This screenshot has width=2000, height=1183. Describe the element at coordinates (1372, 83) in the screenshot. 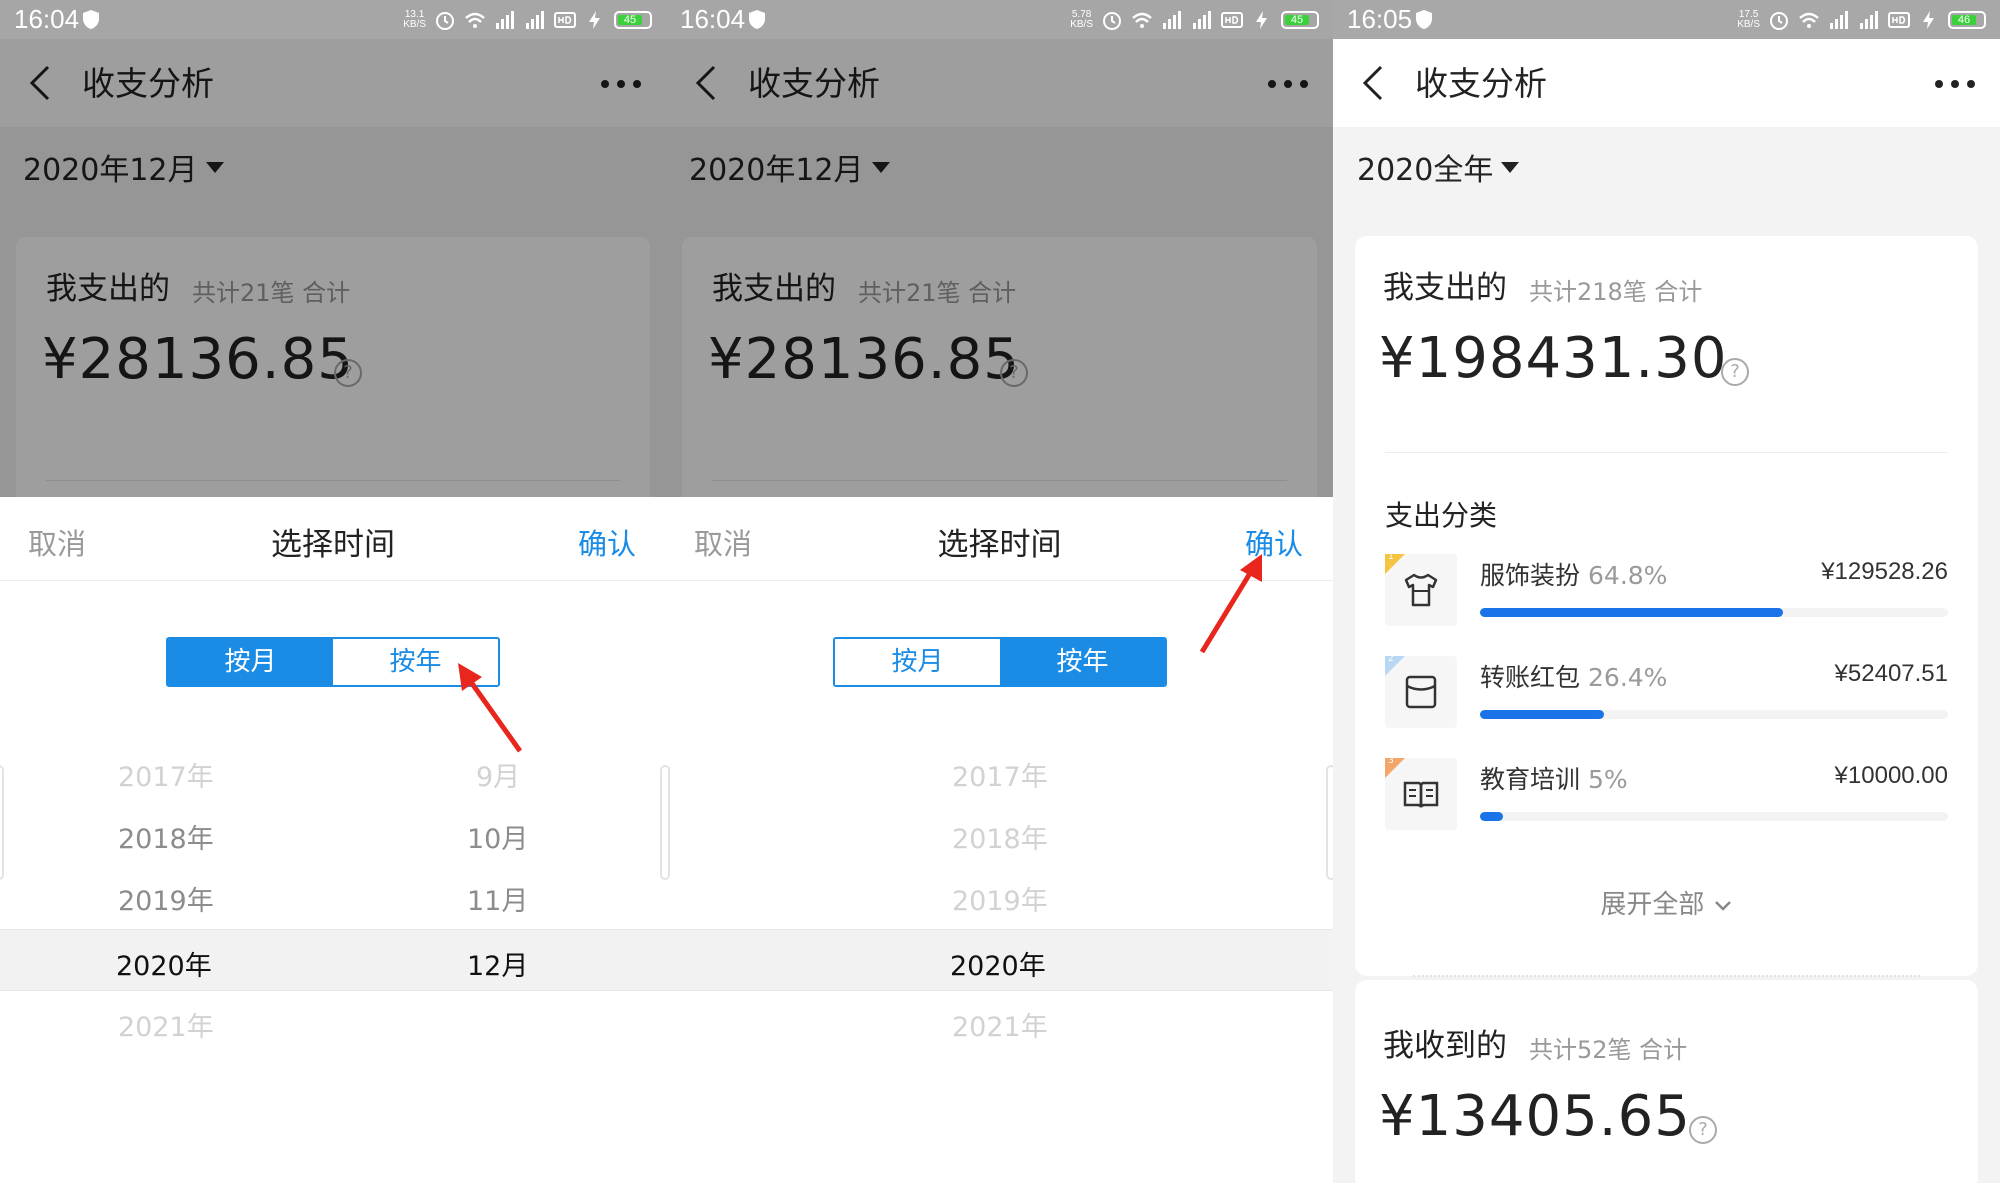

I see `back-arrow-icon` at that location.